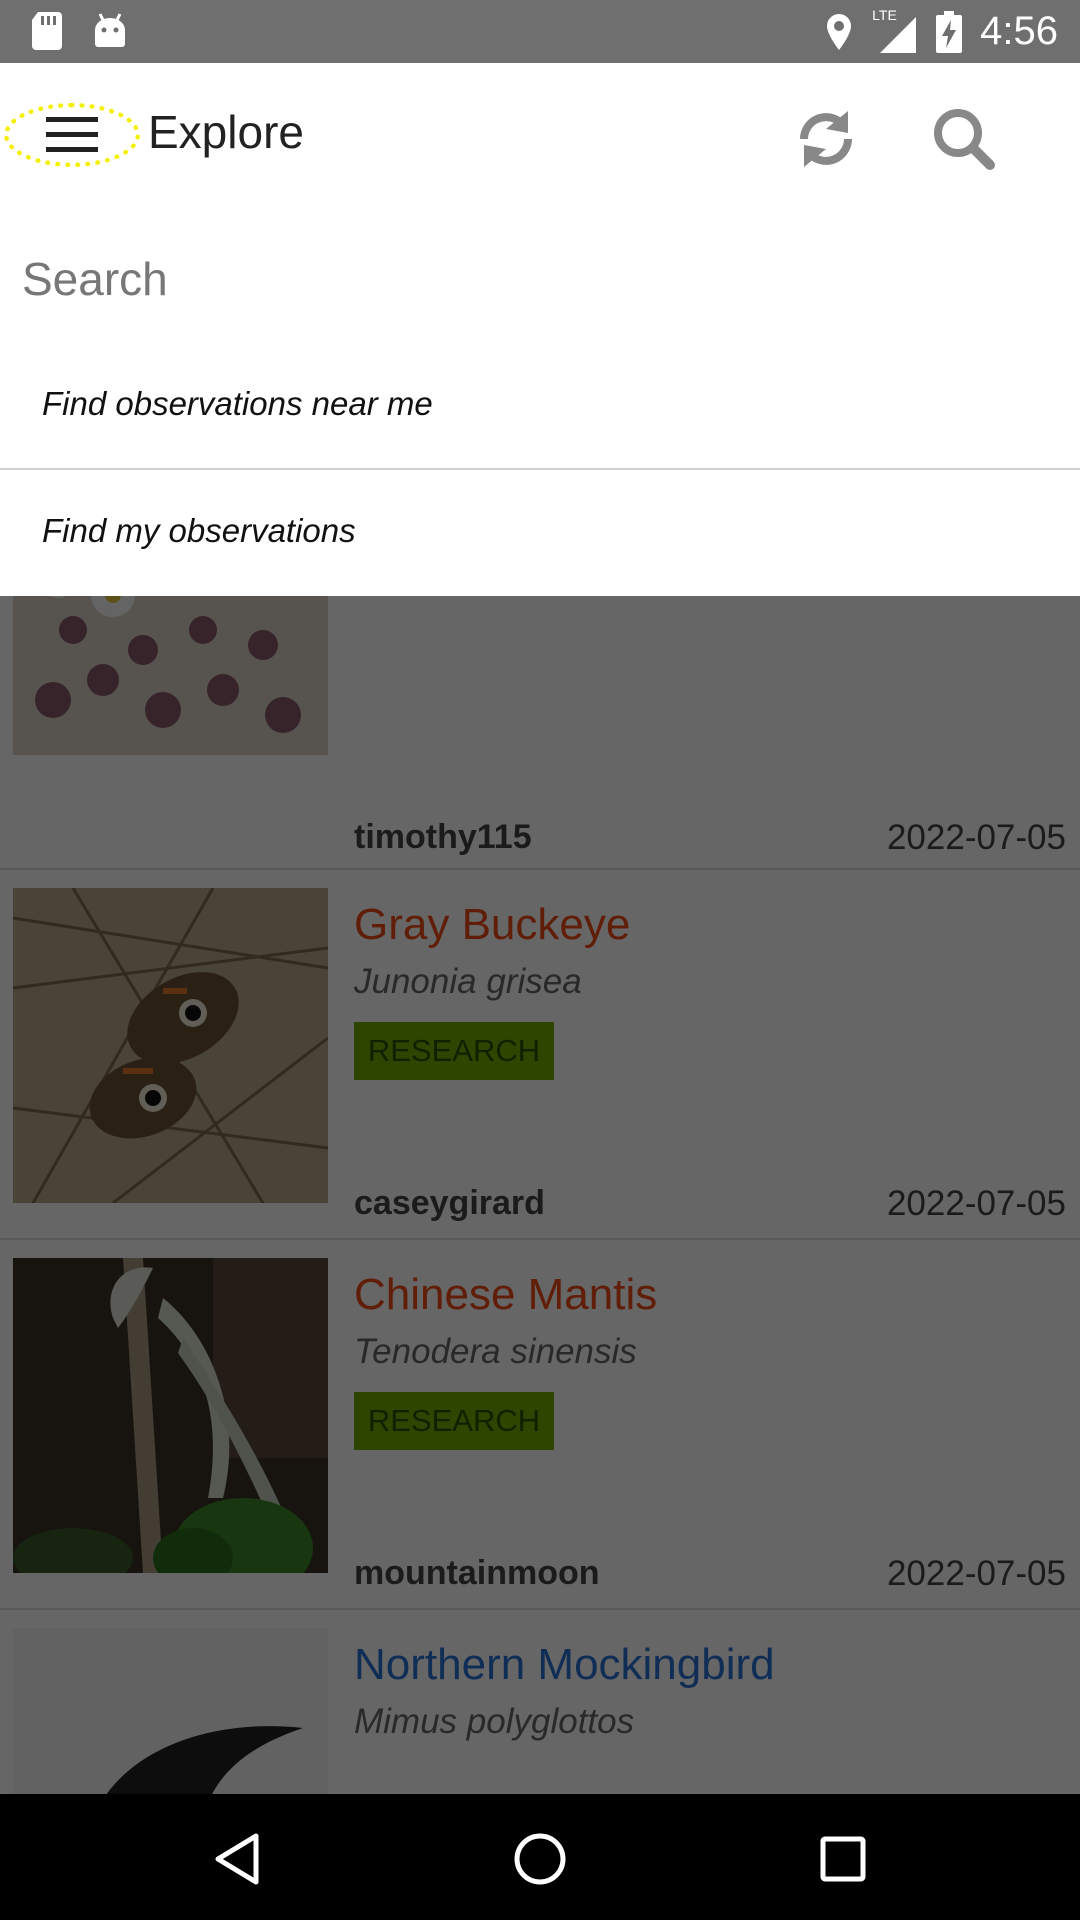 The height and width of the screenshot is (1920, 1080). I want to click on search-icon, so click(964, 139).